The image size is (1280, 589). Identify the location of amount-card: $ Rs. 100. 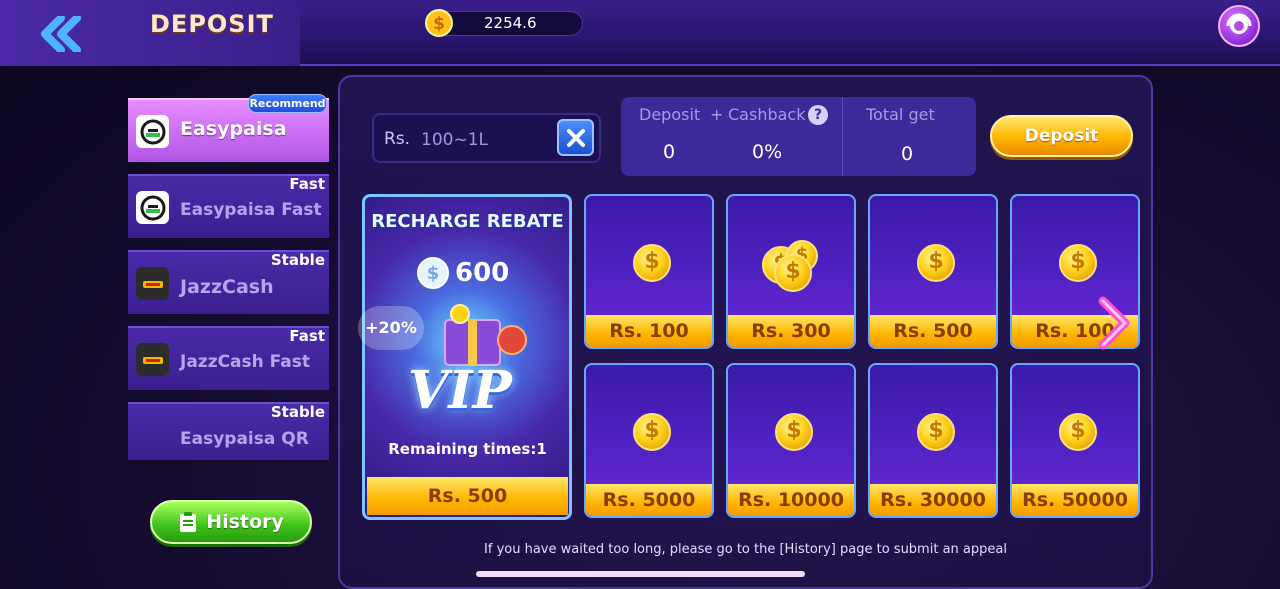
(649, 271).